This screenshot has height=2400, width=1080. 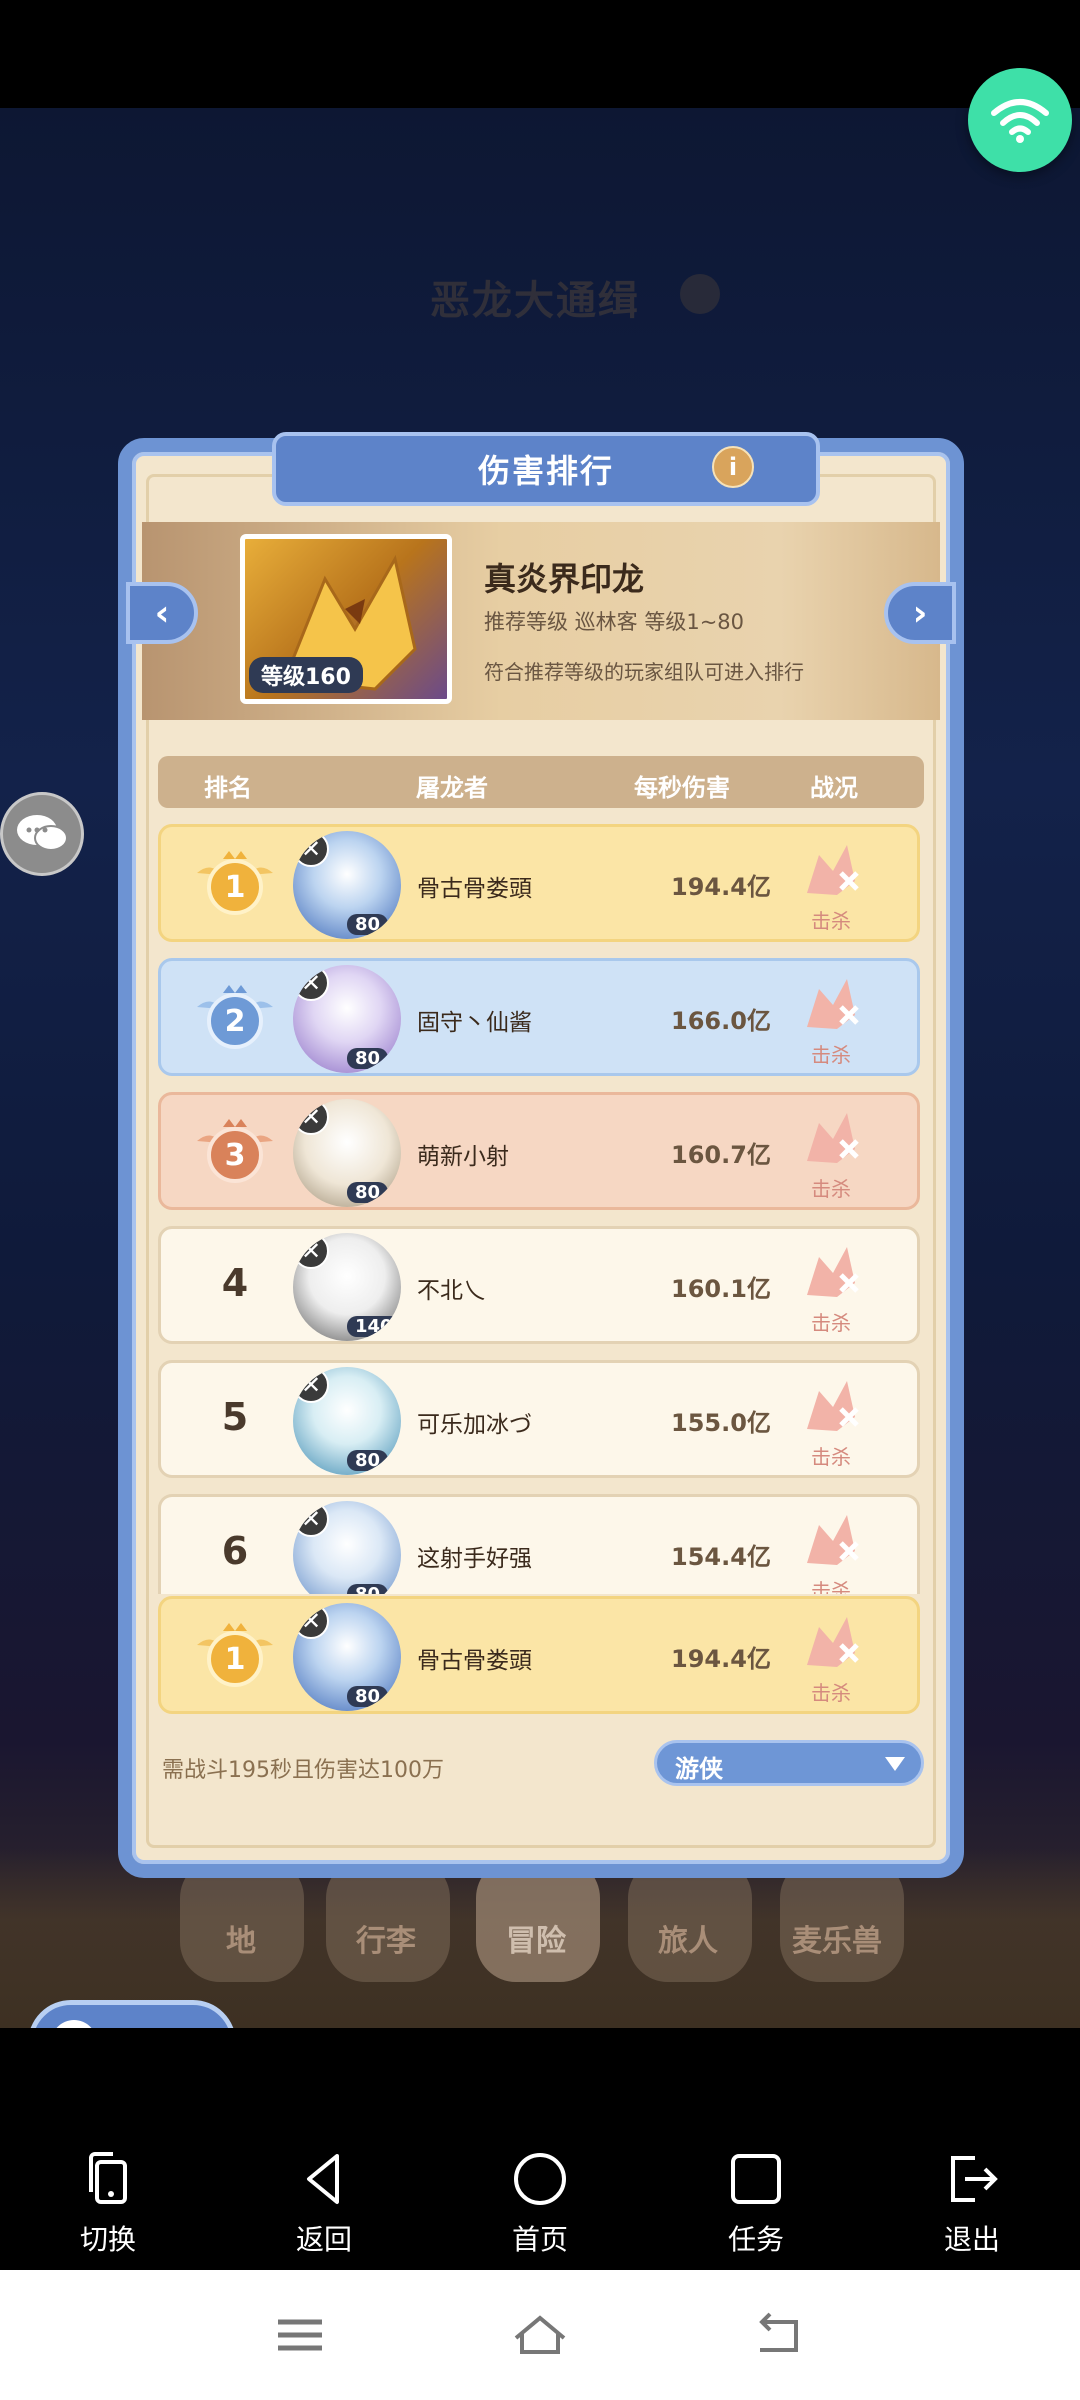 What do you see at coordinates (452, 788) in the screenshot?
I see `col-slayer: 屠龙者` at bounding box center [452, 788].